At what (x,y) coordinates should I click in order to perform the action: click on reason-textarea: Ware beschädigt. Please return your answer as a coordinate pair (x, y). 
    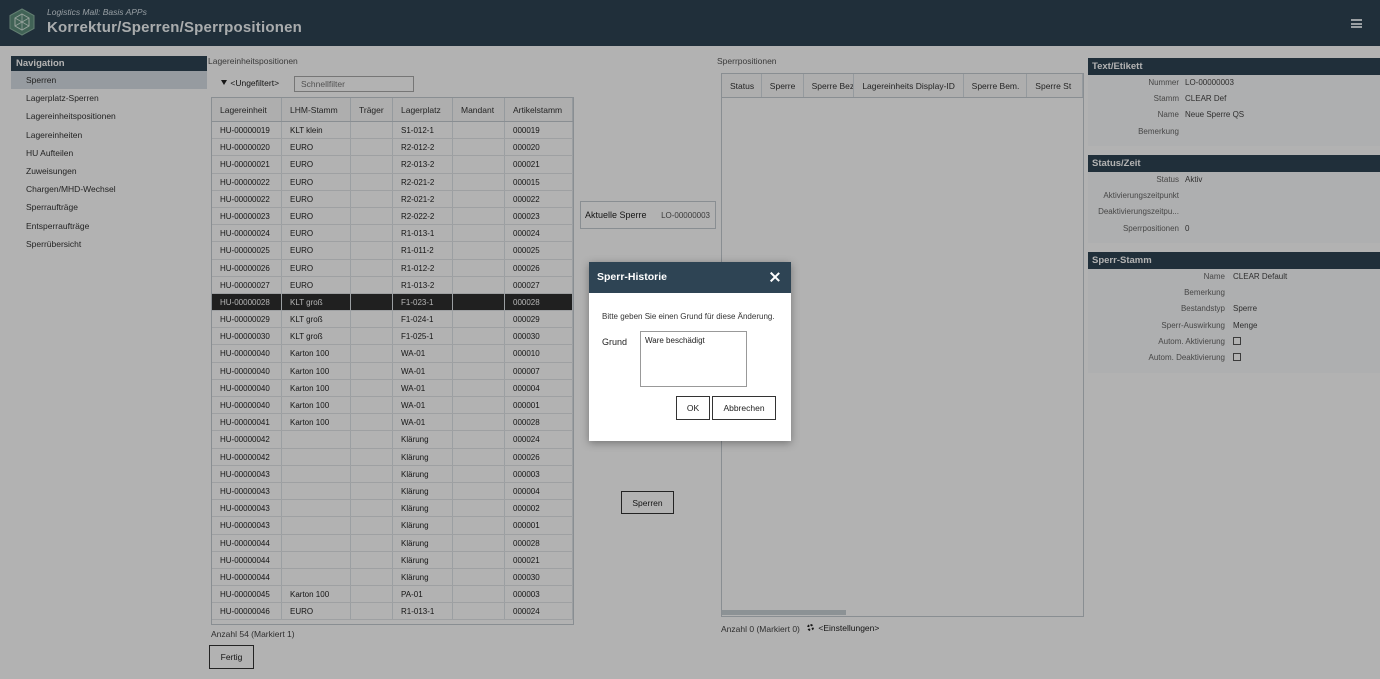
    Looking at the image, I should click on (693, 359).